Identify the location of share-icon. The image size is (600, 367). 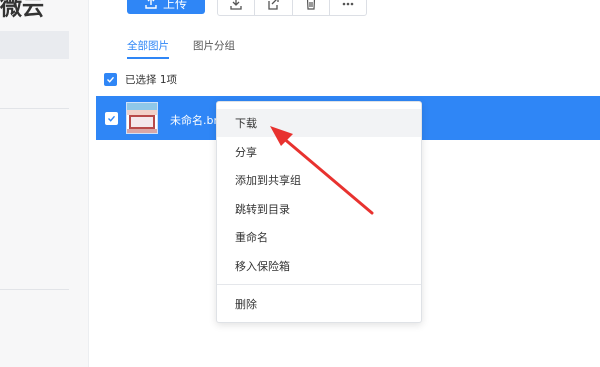
(273, 7).